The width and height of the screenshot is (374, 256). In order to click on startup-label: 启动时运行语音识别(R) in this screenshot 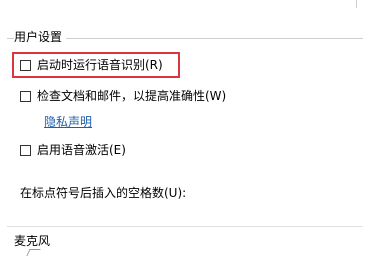, I will do `click(100, 65)`.